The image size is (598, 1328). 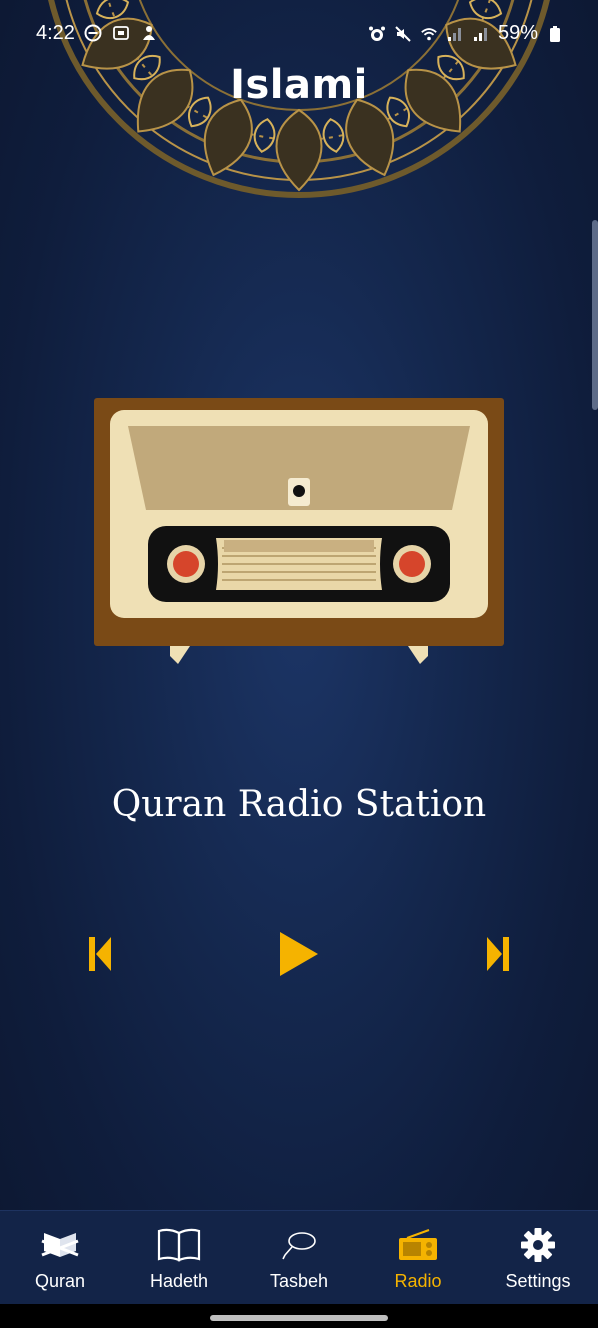 I want to click on do-not-disturb-icon, so click(x=93, y=33).